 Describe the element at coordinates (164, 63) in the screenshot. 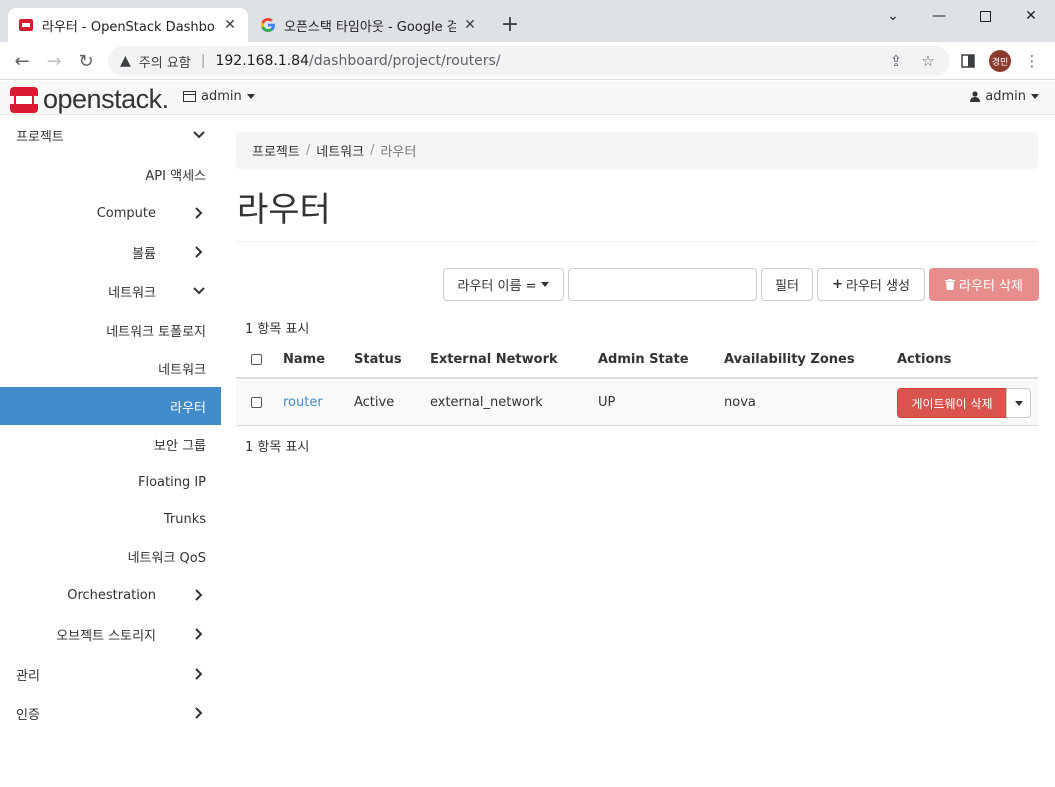

I see `security-label: 주의 요함` at that location.